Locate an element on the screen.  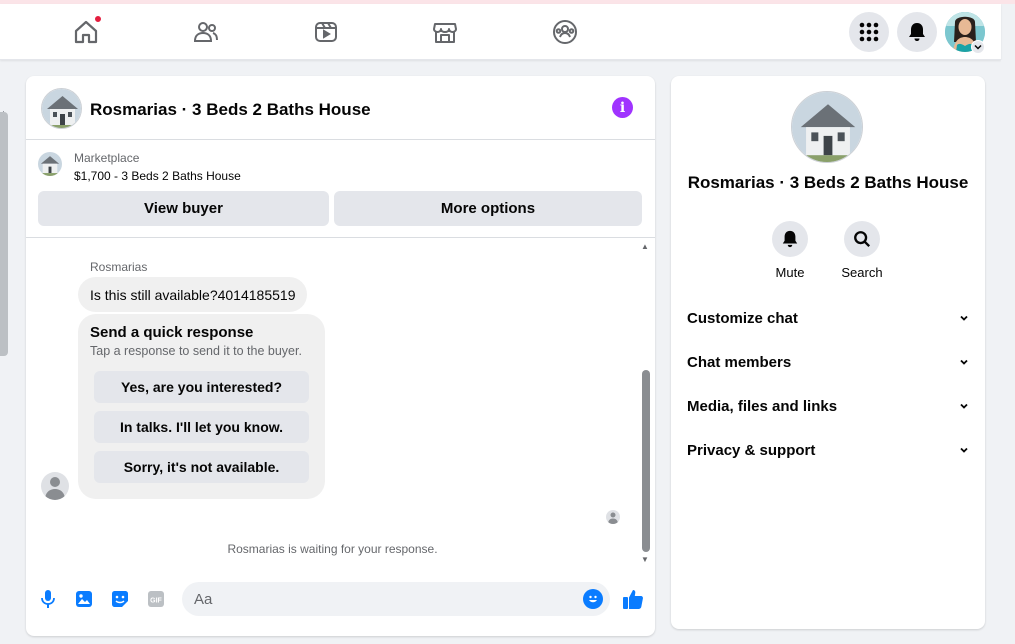
groups-icon is located at coordinates (565, 32).